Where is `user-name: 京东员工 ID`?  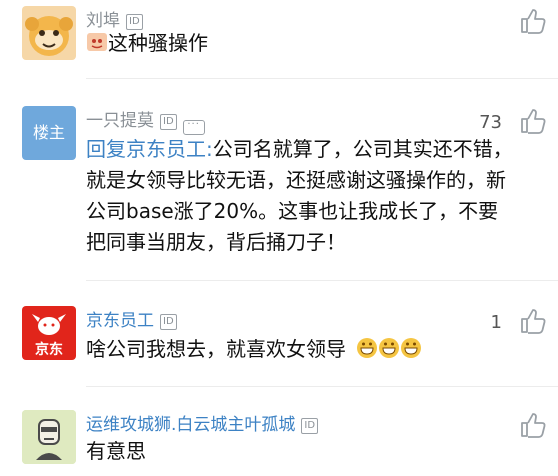 user-name: 京东员工 ID is located at coordinates (131, 318).